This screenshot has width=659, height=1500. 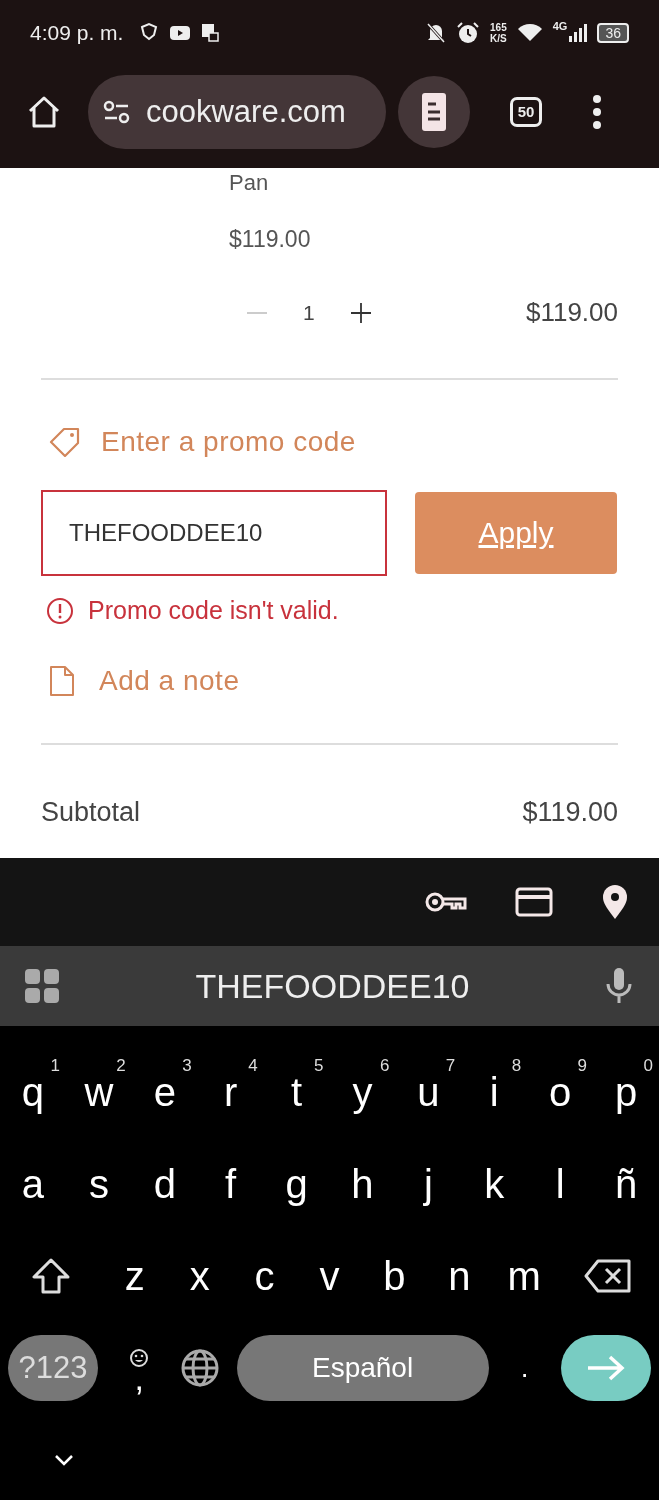 I want to click on microphone-icon, so click(x=619, y=986).